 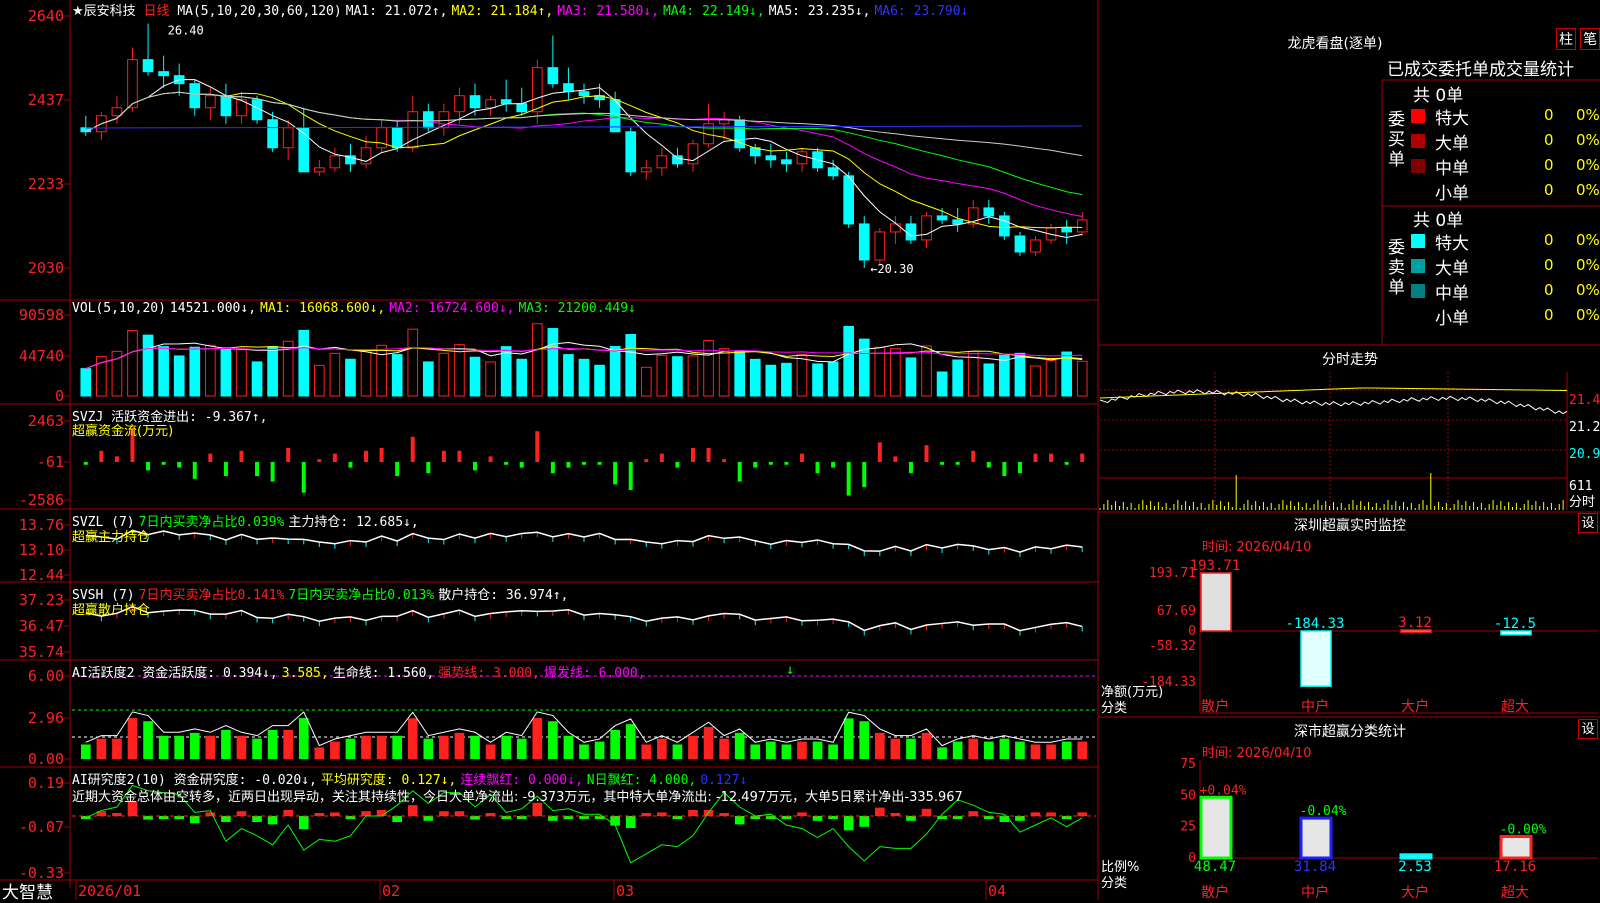 What do you see at coordinates (1588, 729) in the screenshot?
I see `classify-settings-button: 设` at bounding box center [1588, 729].